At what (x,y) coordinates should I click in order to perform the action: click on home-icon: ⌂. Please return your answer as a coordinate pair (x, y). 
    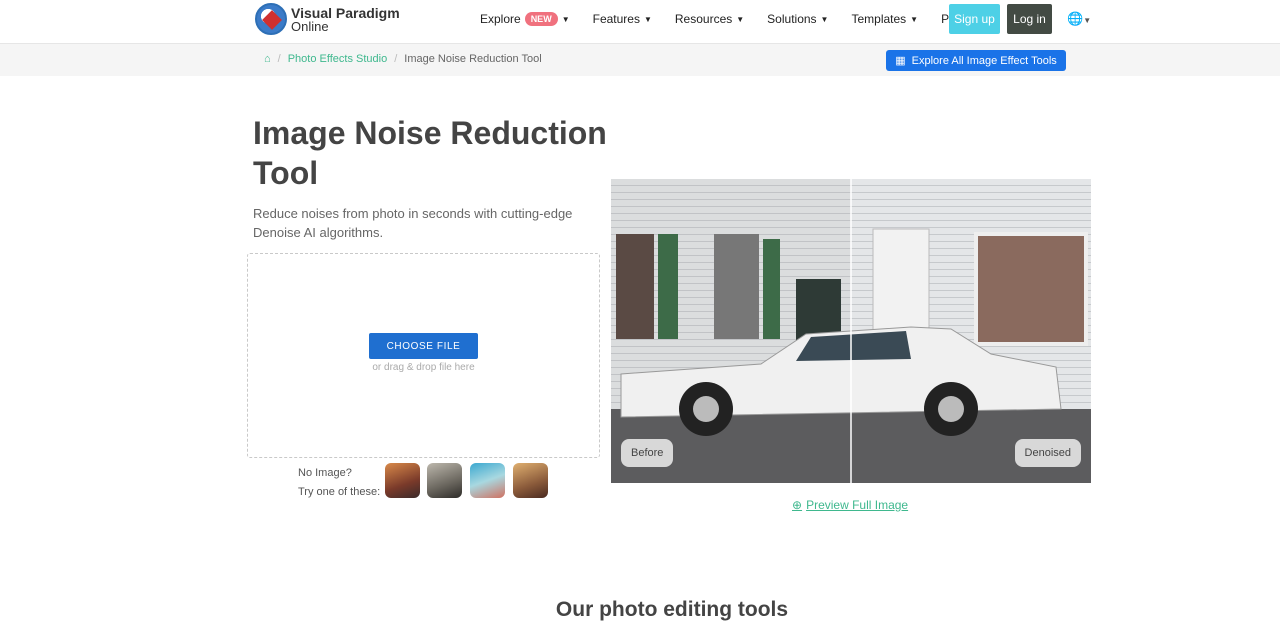
    Looking at the image, I should click on (267, 59).